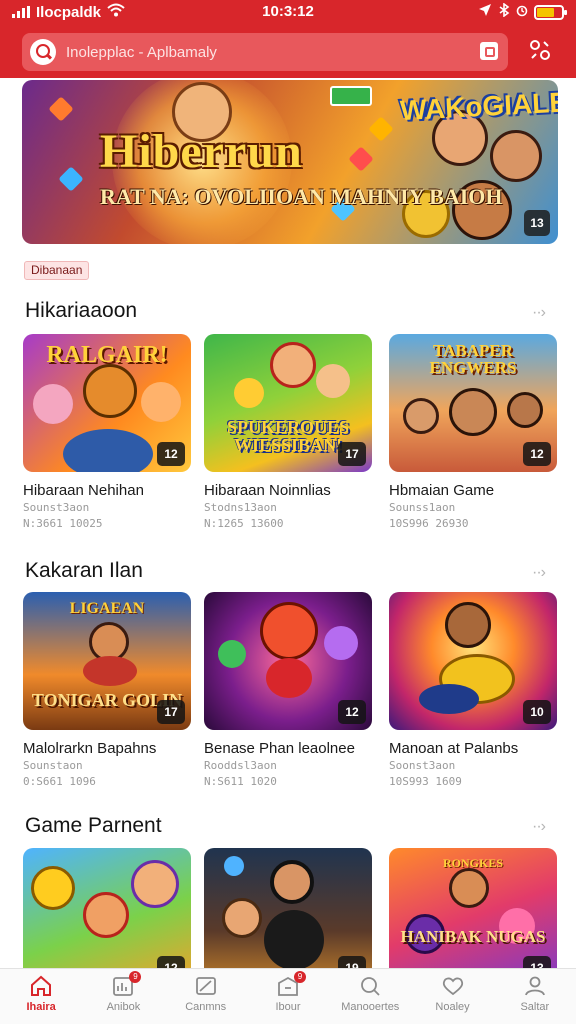  Describe the element at coordinates (240, 781) in the screenshot. I see `game-meta: N:S611 1020` at that location.